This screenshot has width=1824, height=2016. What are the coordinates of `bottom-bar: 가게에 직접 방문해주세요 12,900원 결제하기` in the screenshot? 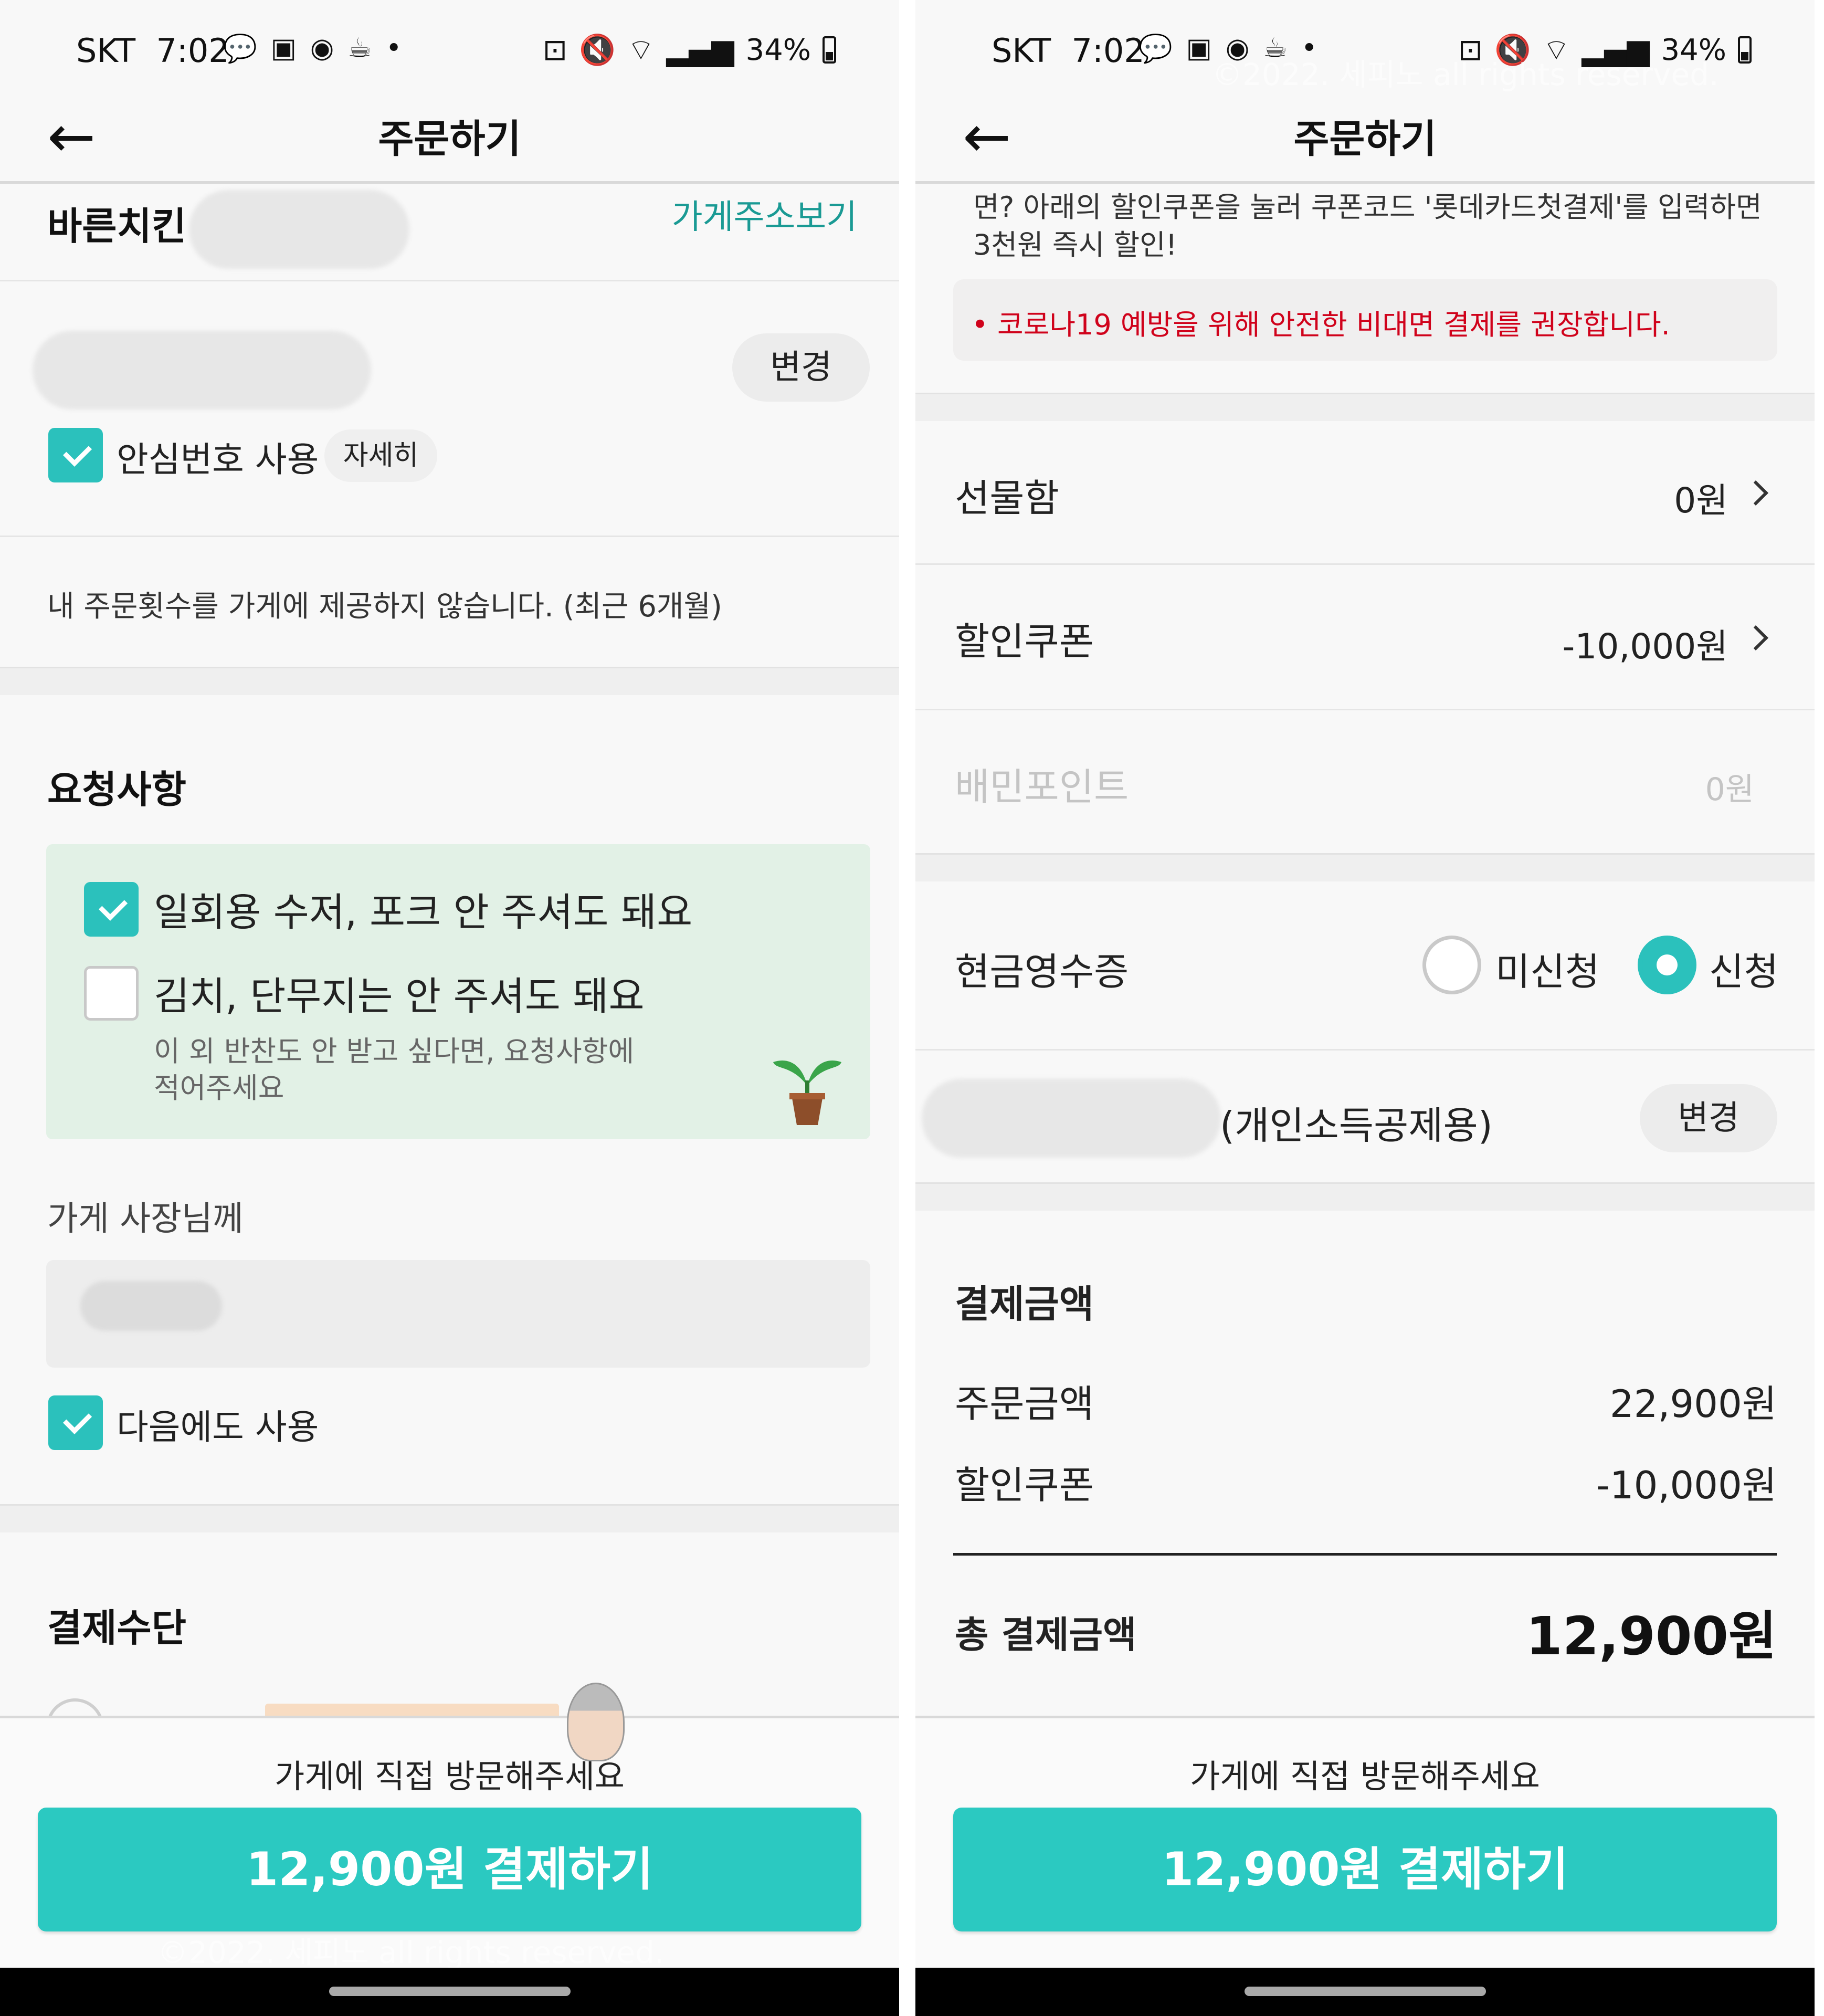 It's located at (1365, 1842).